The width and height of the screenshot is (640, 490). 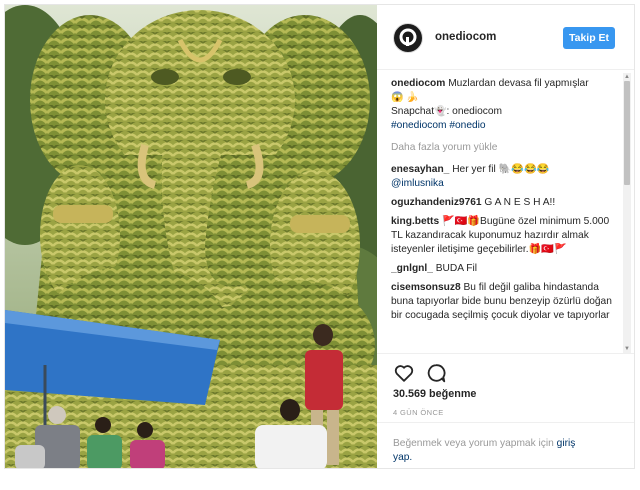 I want to click on comment-username: oguzhandeniz9761, so click(x=436, y=202).